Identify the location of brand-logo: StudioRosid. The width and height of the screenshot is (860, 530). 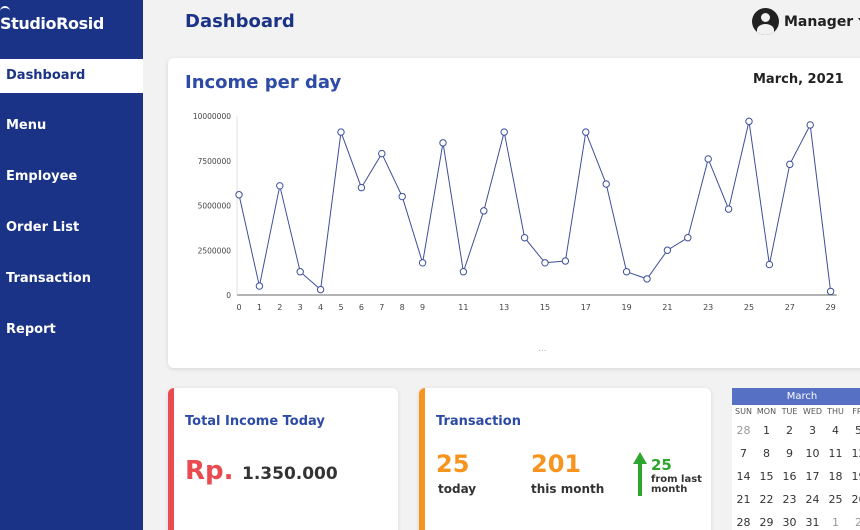
(52, 23).